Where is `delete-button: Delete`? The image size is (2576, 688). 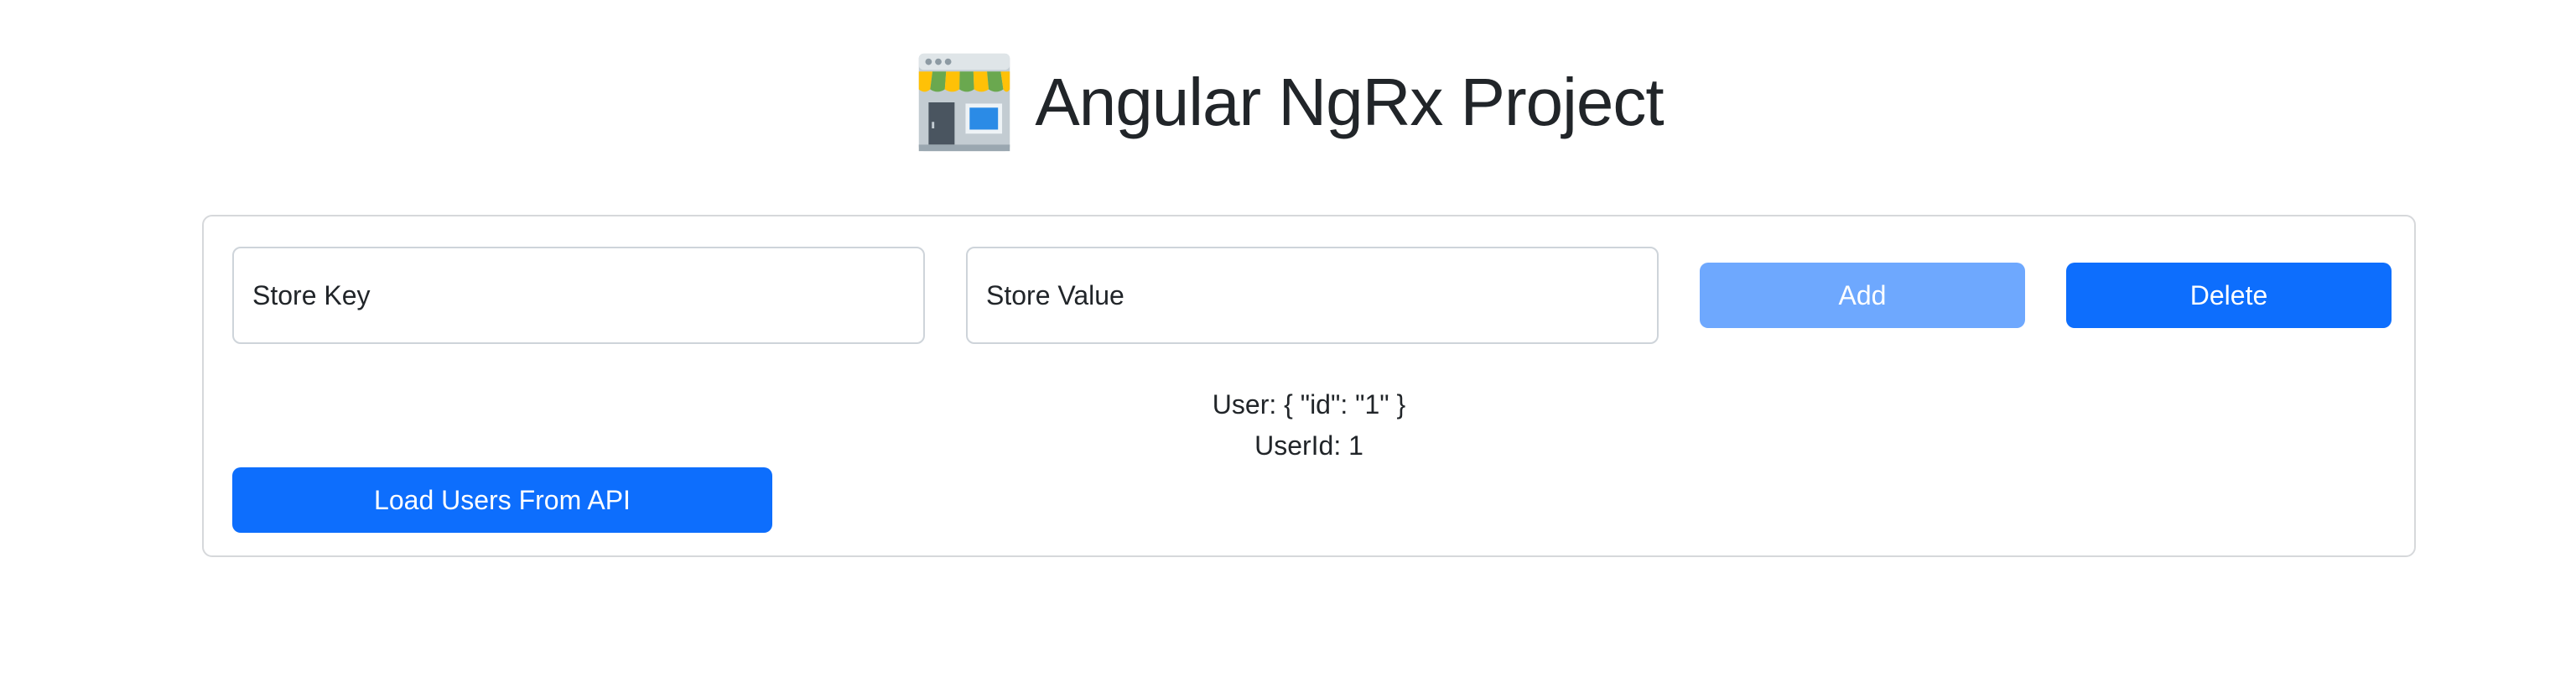
delete-button: Delete is located at coordinates (2229, 295).